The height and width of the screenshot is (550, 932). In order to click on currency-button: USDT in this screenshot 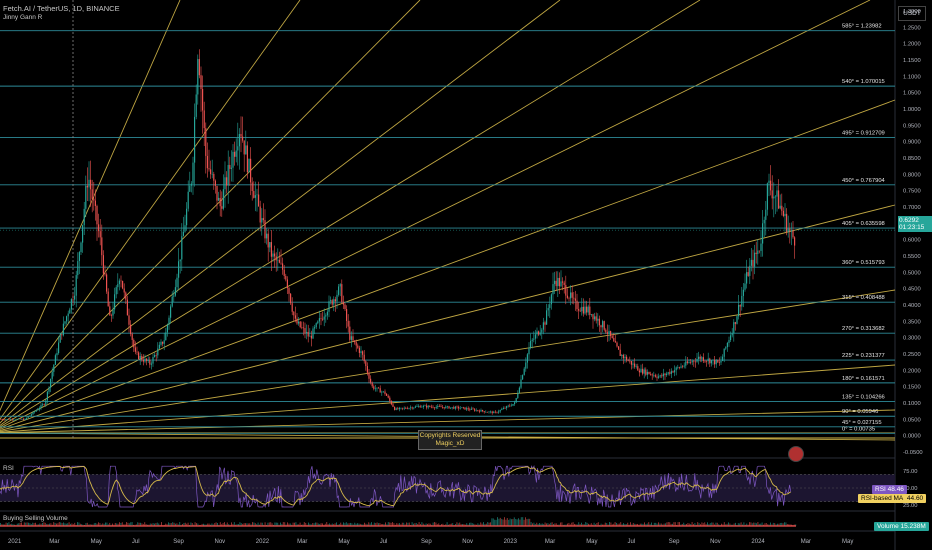, I will do `click(912, 13)`.